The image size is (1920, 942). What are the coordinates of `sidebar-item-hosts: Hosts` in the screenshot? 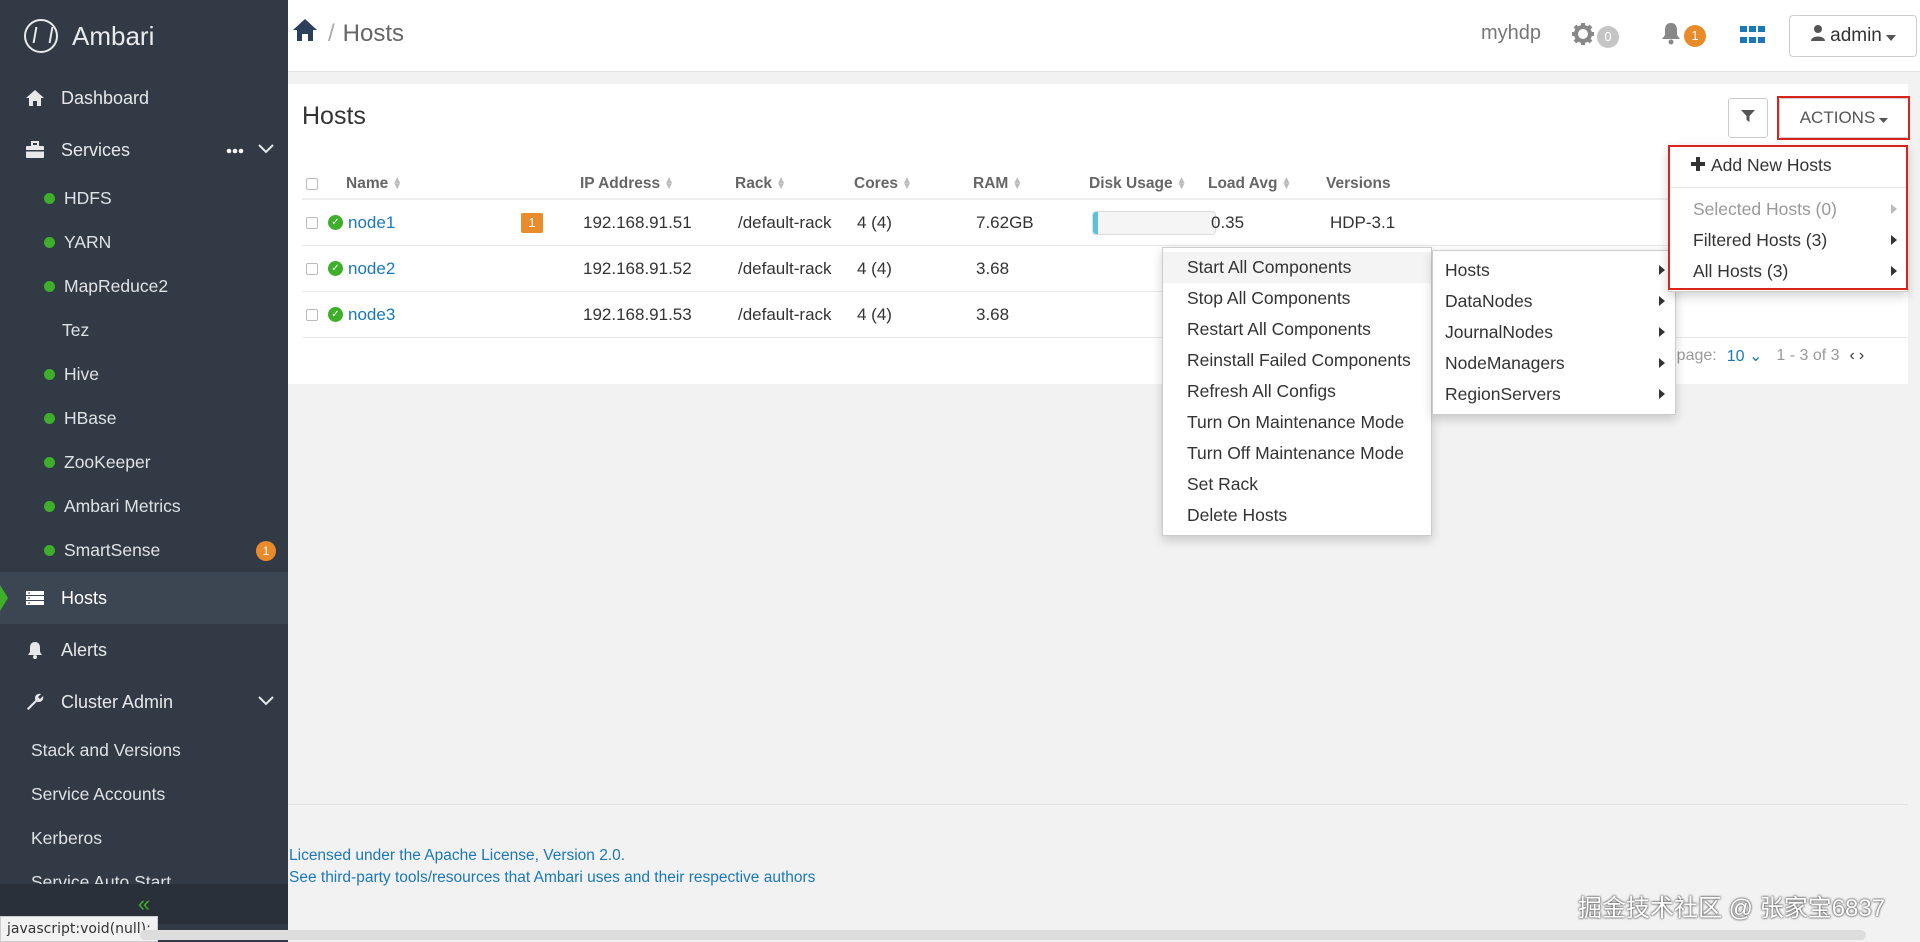 It's located at (144, 598).